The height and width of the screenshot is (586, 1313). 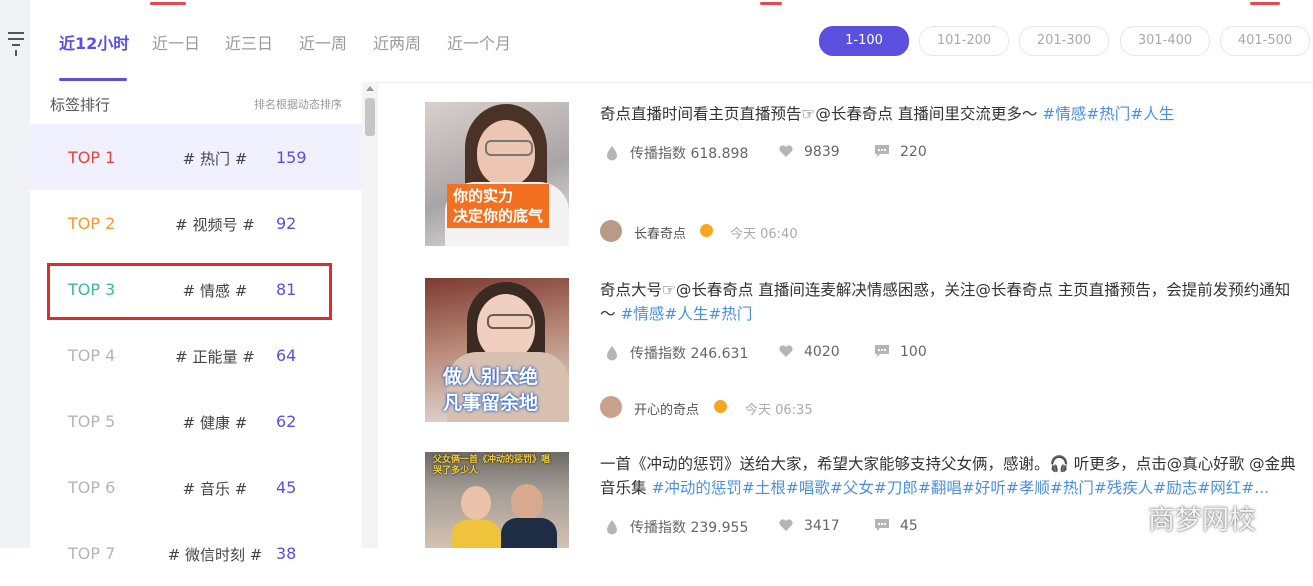 I want to click on comment-count: 100, so click(x=900, y=351).